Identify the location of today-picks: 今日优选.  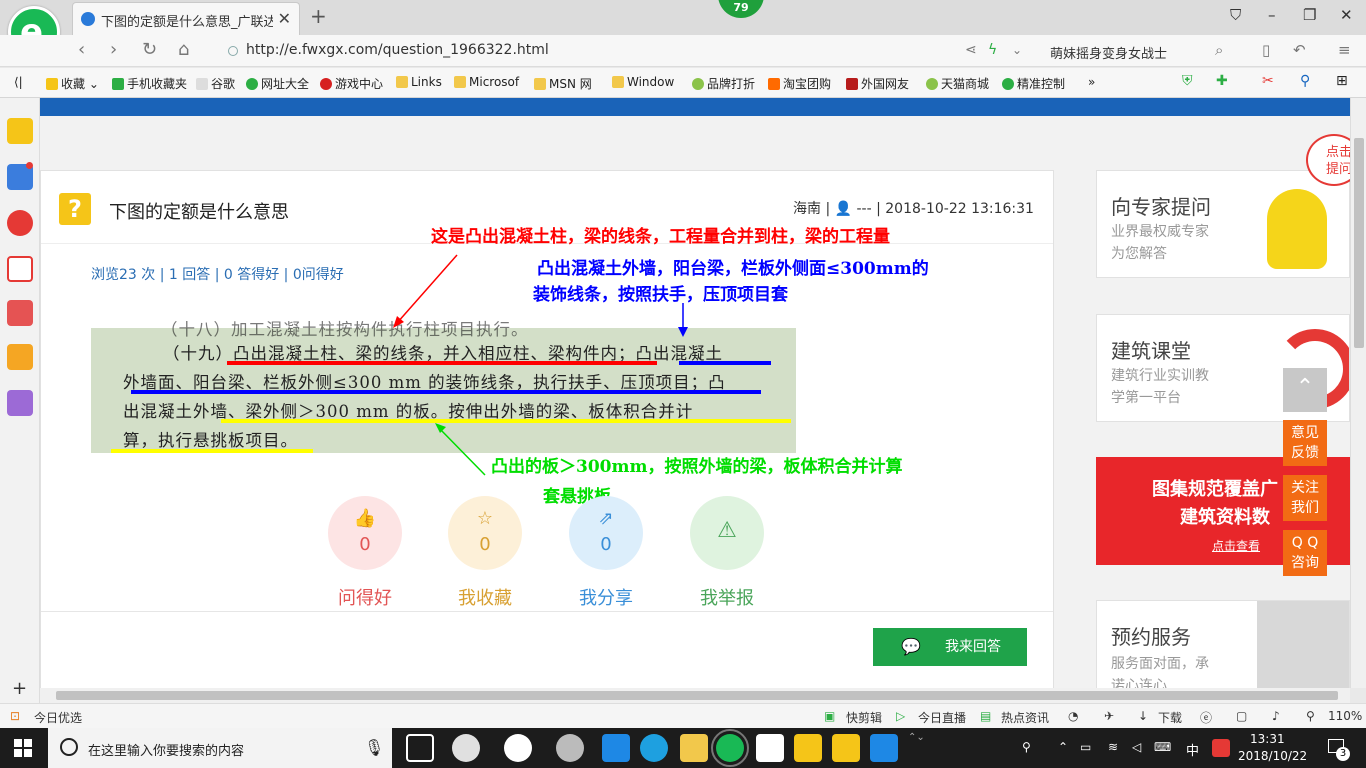
(58, 717).